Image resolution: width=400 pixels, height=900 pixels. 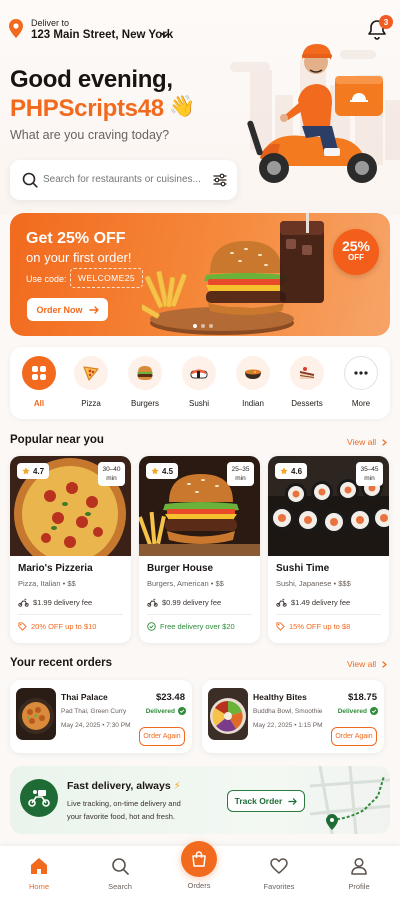 What do you see at coordinates (36, 714) in the screenshot?
I see `thai-food-photo` at bounding box center [36, 714].